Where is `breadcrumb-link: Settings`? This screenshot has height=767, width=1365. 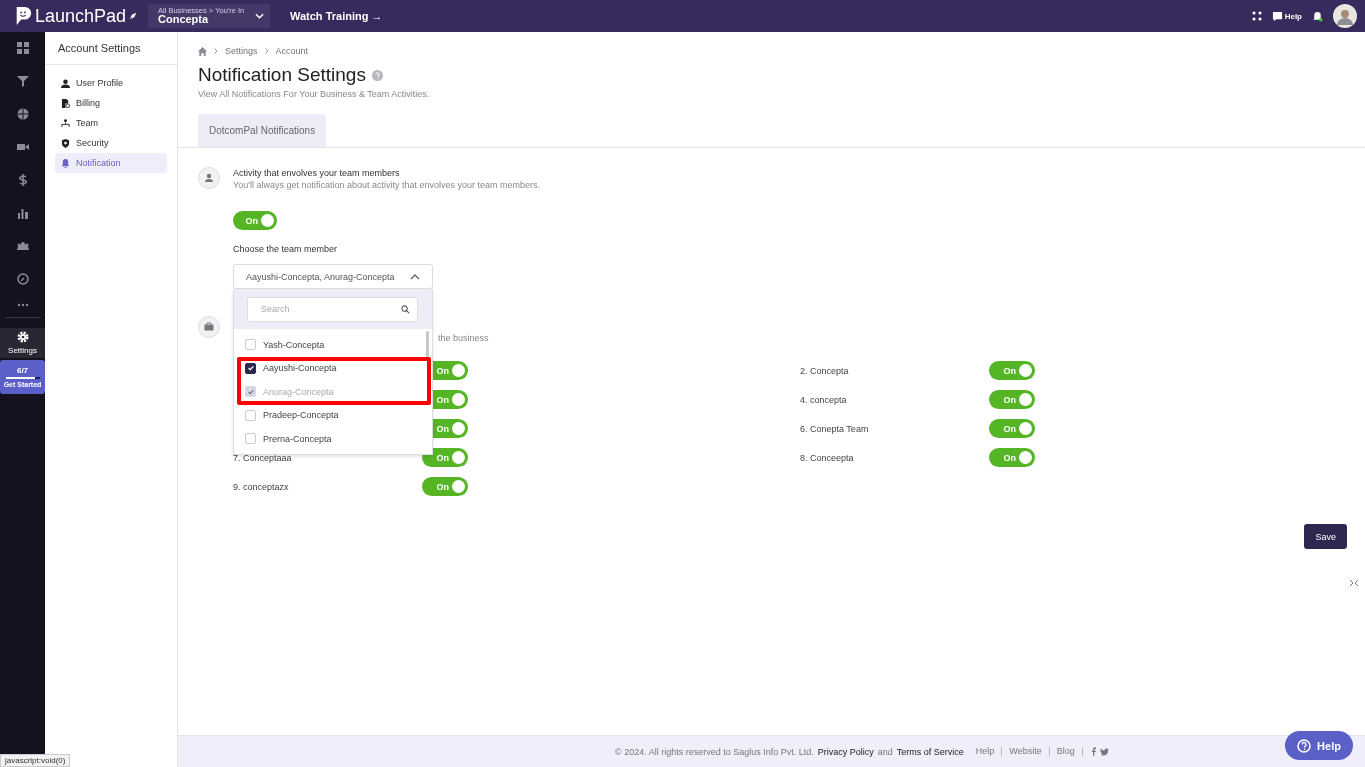 breadcrumb-link: Settings is located at coordinates (241, 51).